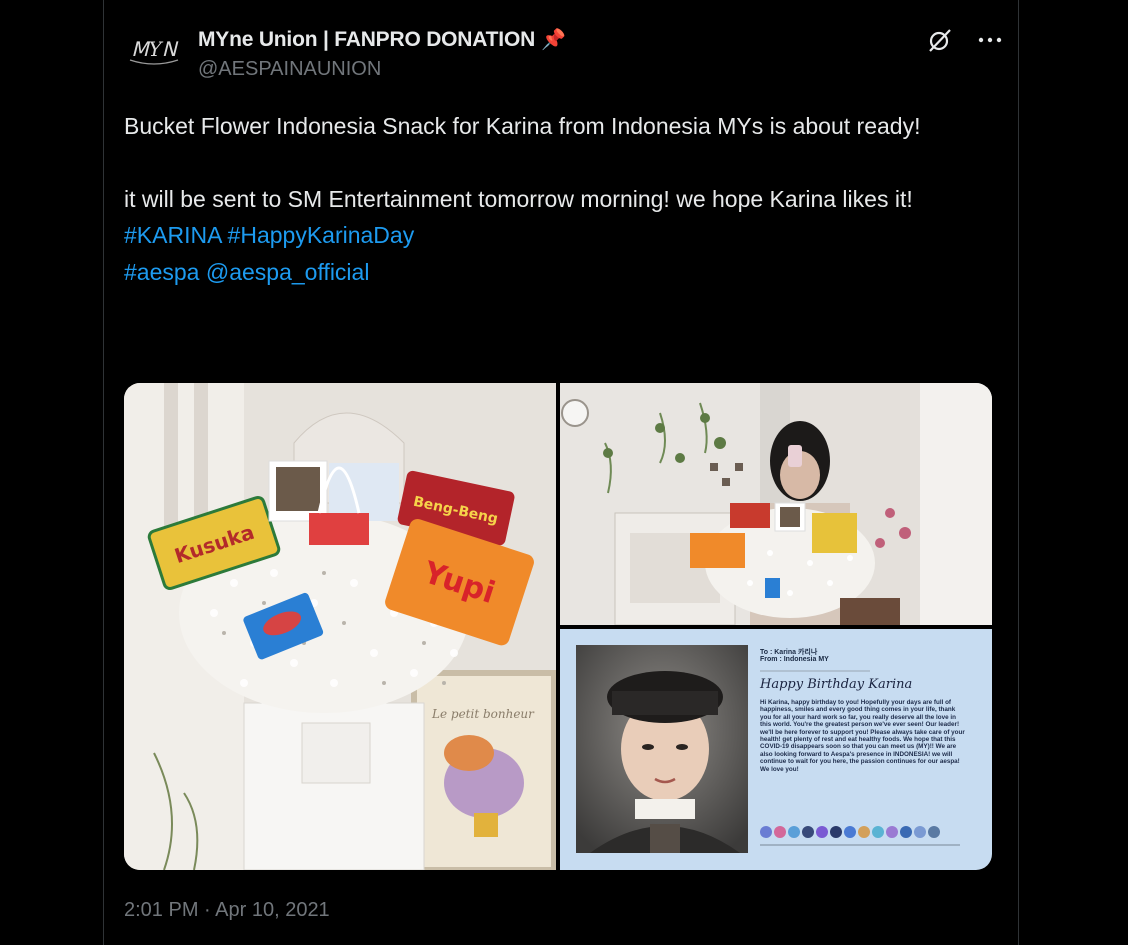 This screenshot has width=1128, height=945. I want to click on hashtag-happykarinaday: #HappyKarinaDay, so click(321, 235).